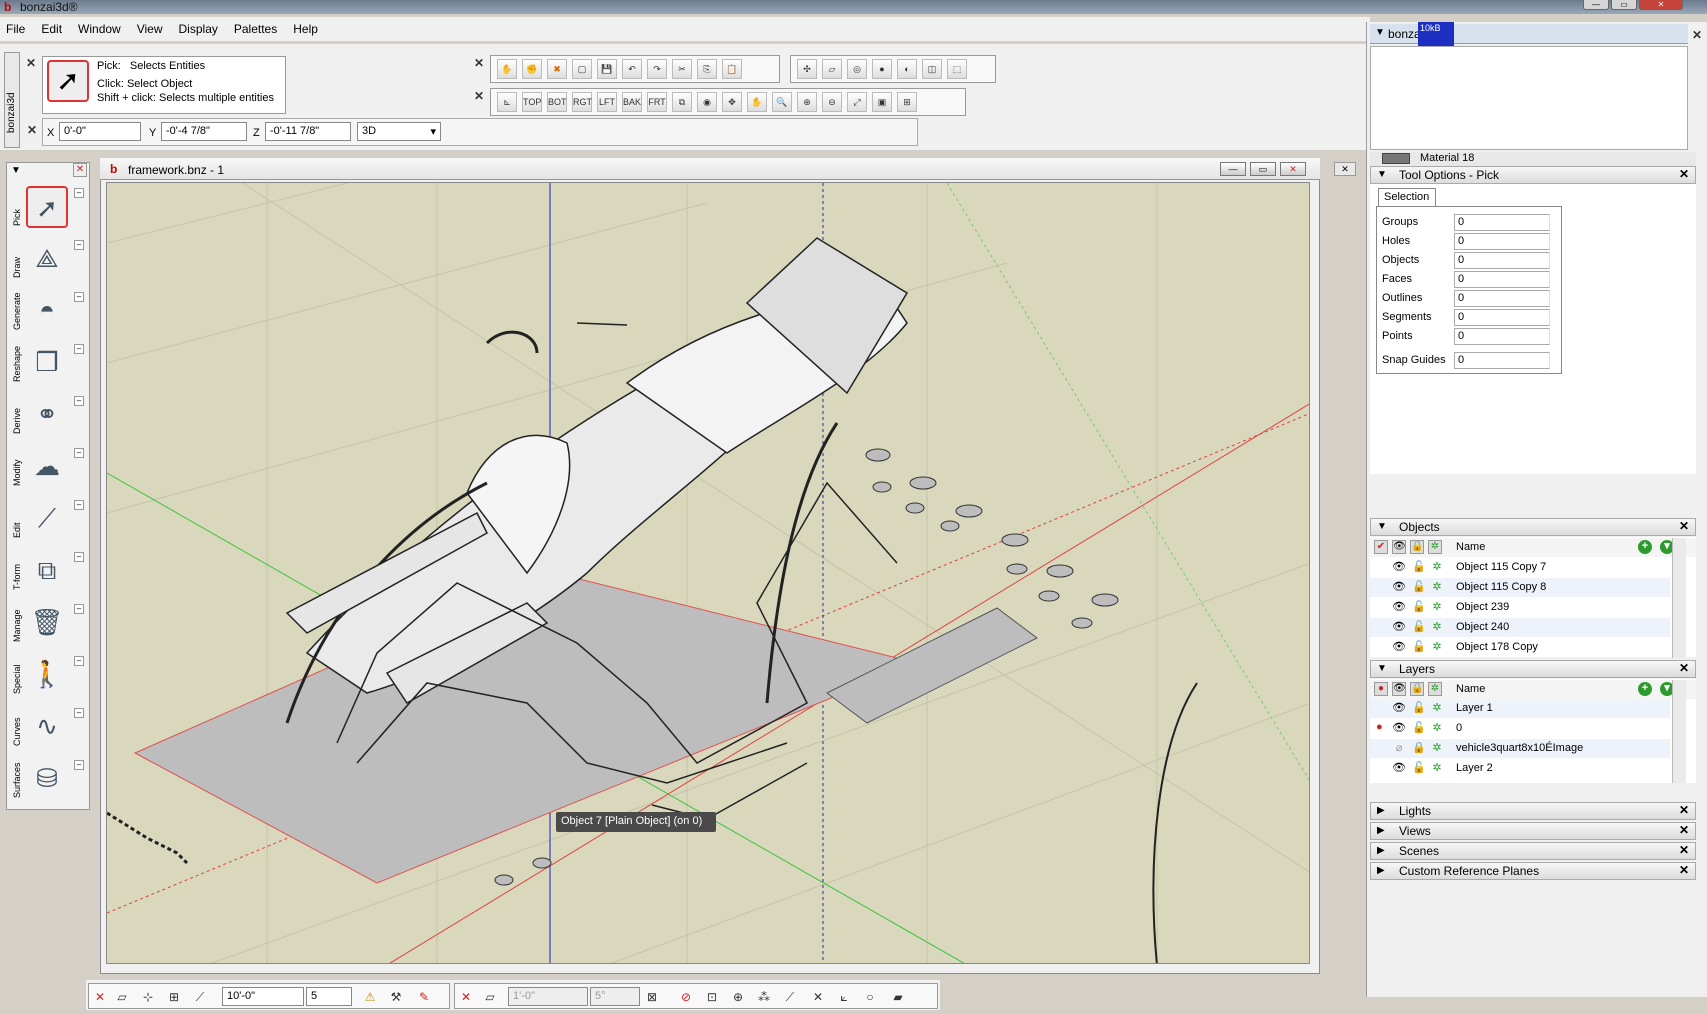 The width and height of the screenshot is (1707, 1014). What do you see at coordinates (532, 102) in the screenshot?
I see `view-top-button: TOP` at bounding box center [532, 102].